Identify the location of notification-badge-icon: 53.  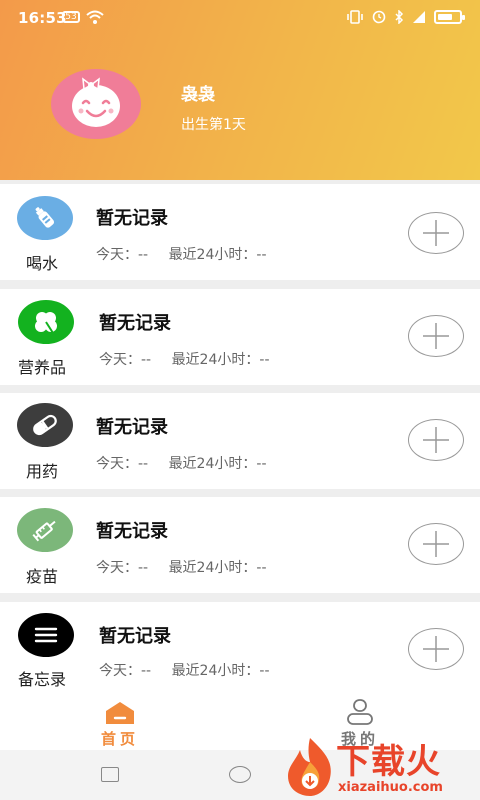
(71, 17).